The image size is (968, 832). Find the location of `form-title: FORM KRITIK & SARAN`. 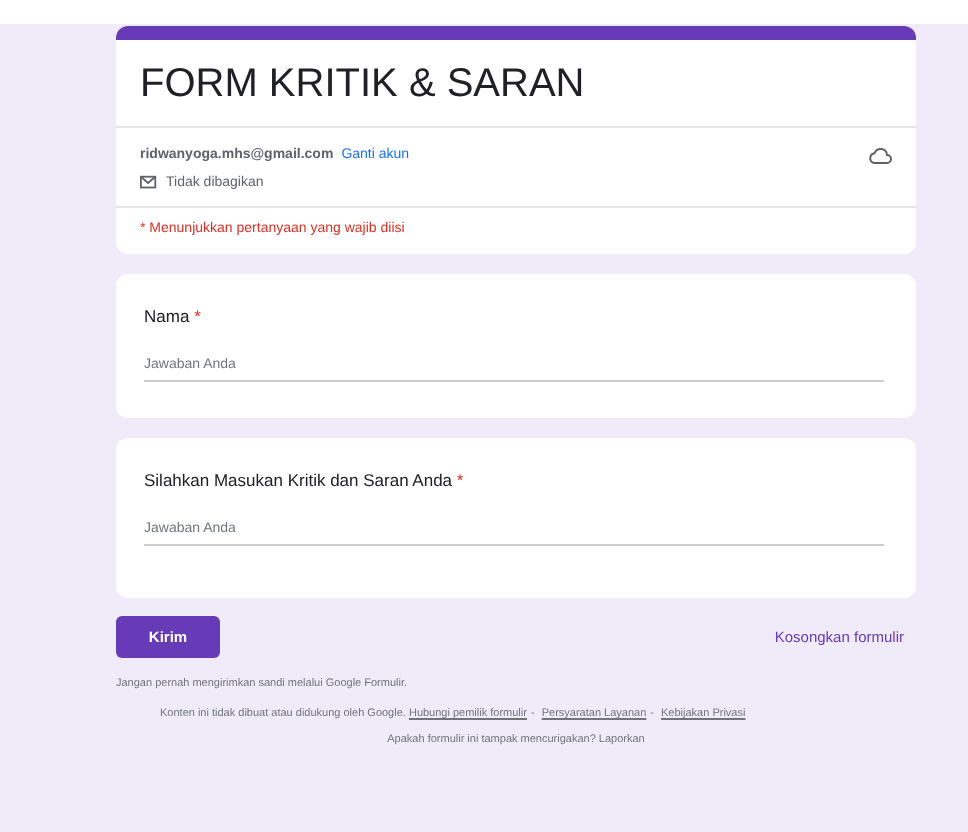

form-title: FORM KRITIK & SARAN is located at coordinates (516, 84).